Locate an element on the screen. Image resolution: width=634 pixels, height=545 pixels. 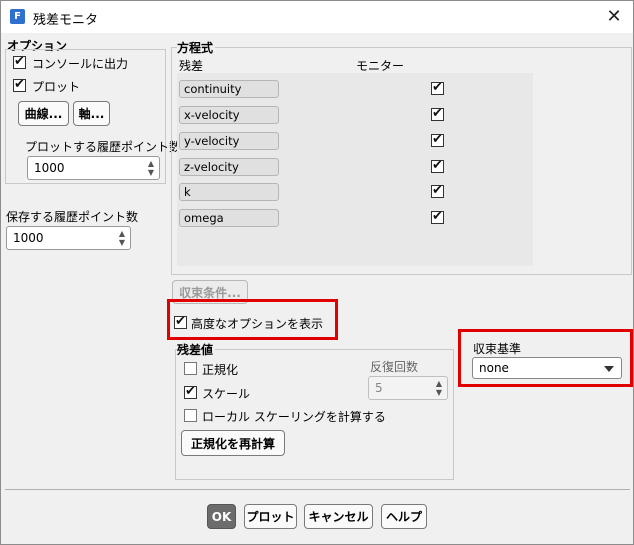
plot-label: プロット is located at coordinates (56, 87).